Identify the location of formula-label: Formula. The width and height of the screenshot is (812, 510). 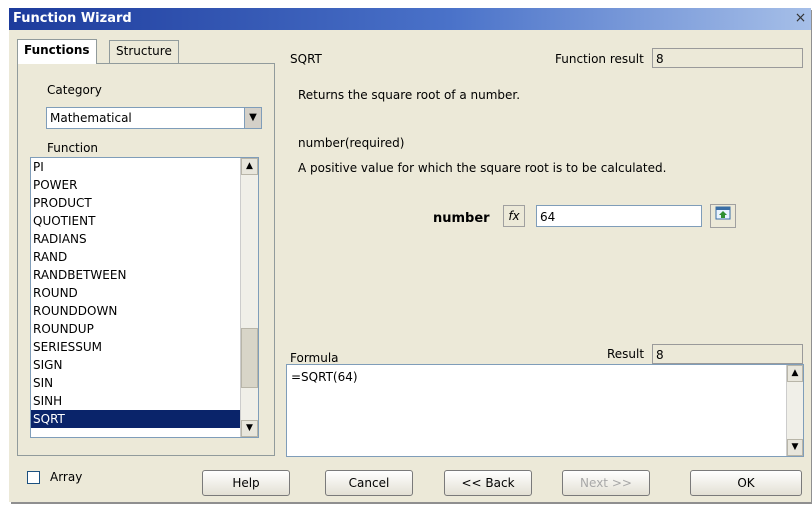
(314, 358).